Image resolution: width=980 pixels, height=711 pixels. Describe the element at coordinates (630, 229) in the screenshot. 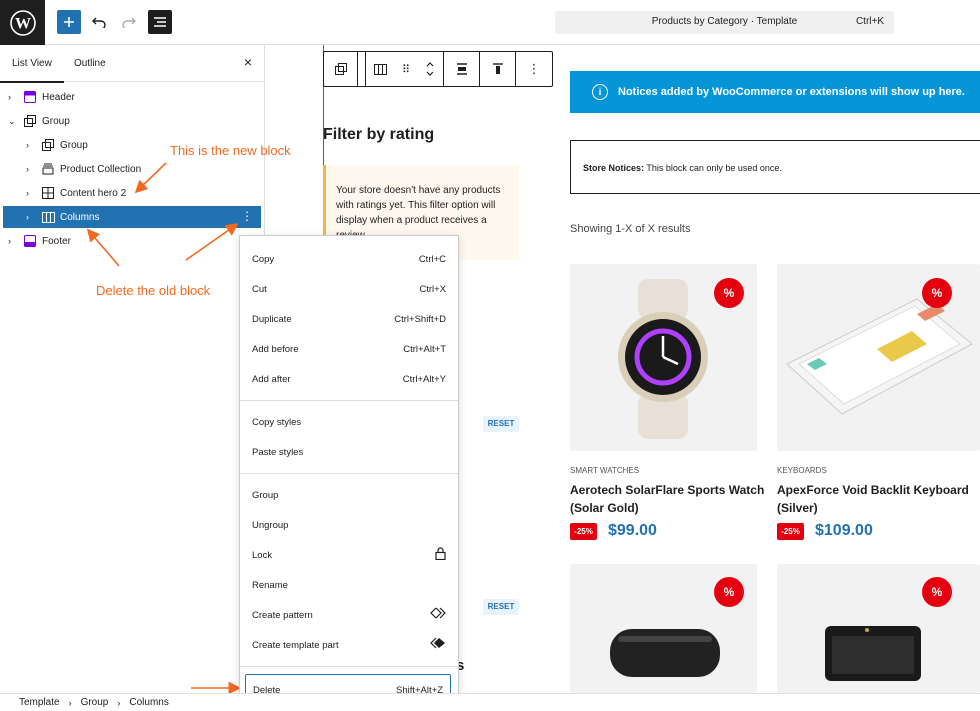

I see `results-count: Showing 1-X of X results` at that location.